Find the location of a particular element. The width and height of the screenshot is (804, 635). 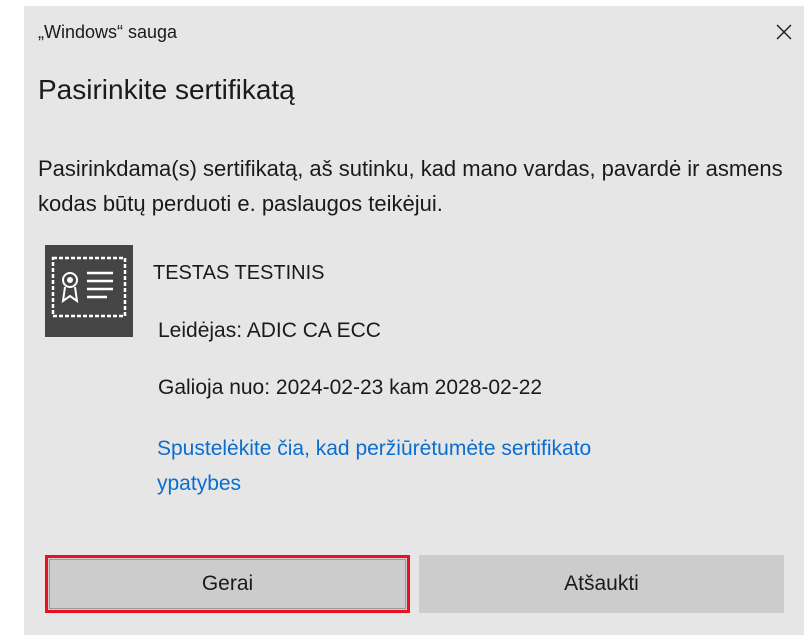

window-title: „Windows“ sauga is located at coordinates (108, 32).